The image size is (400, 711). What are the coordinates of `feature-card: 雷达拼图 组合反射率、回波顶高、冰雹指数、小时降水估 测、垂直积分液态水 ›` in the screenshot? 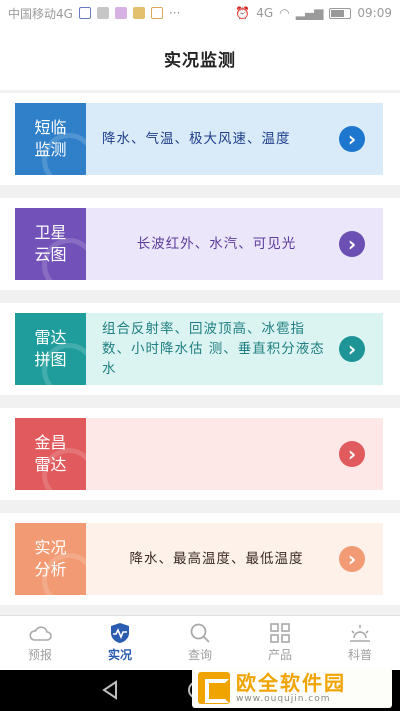 It's located at (199, 349).